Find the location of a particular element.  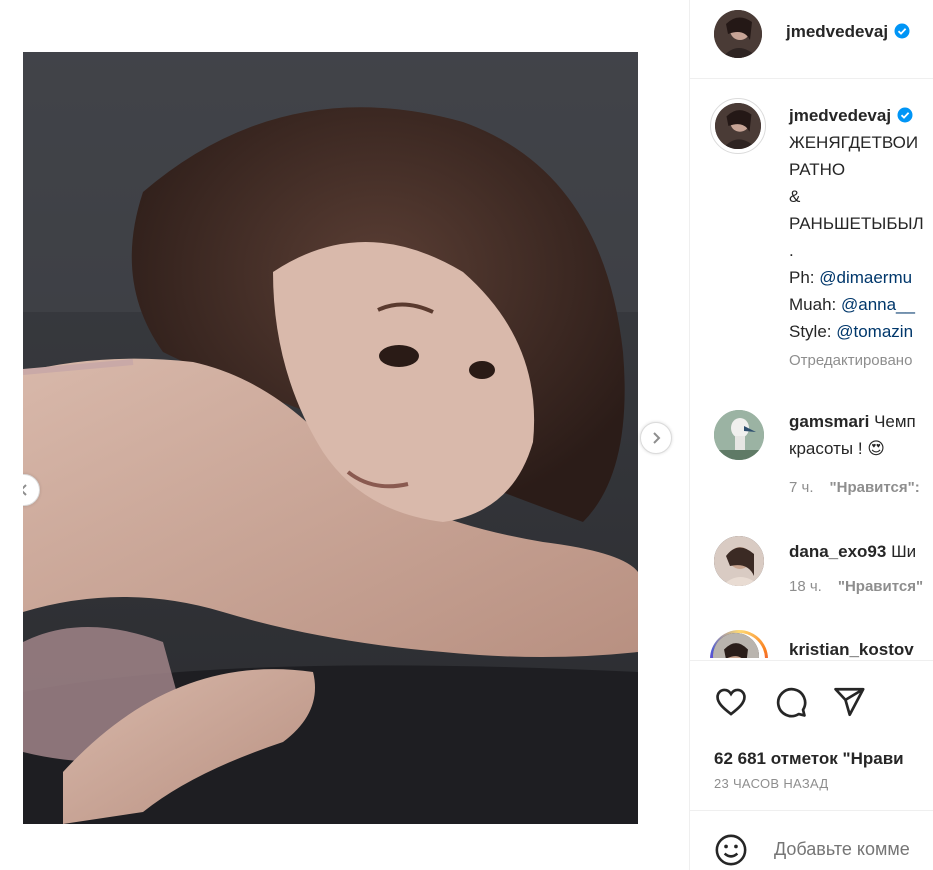

credit-label: Style: is located at coordinates (813, 331).